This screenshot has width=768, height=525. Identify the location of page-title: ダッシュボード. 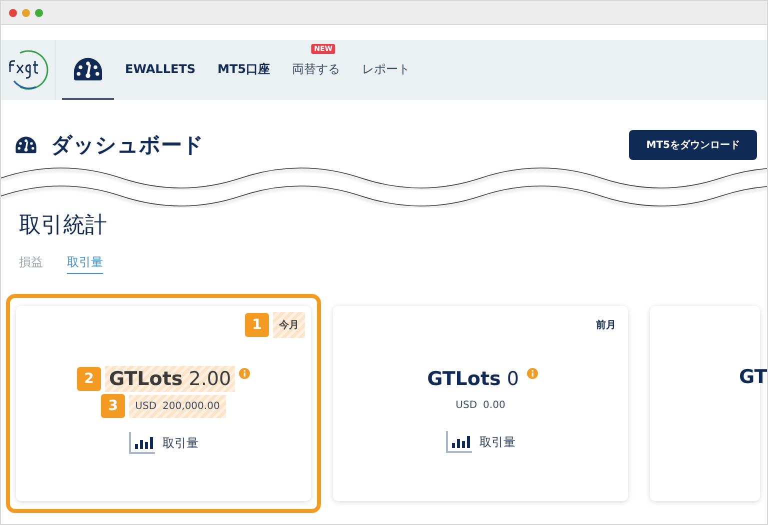
(127, 145).